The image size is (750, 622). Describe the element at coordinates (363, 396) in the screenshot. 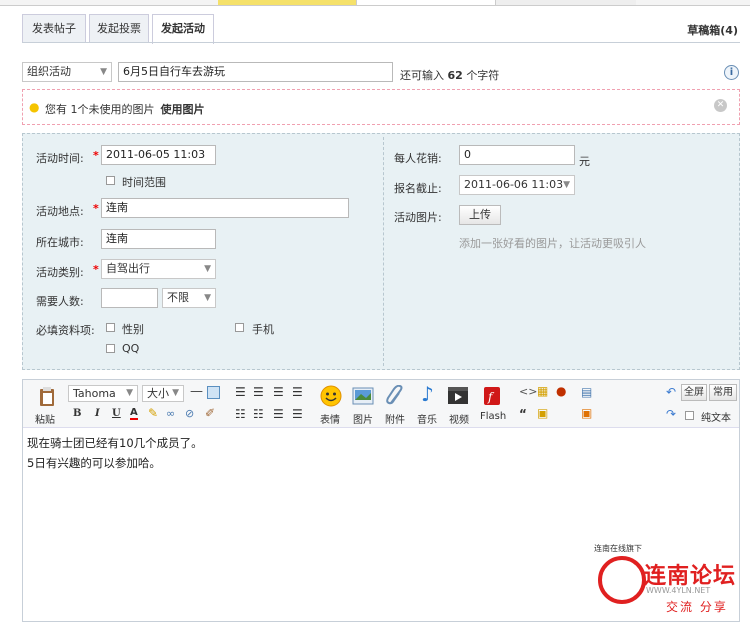

I see `image-icon` at that location.